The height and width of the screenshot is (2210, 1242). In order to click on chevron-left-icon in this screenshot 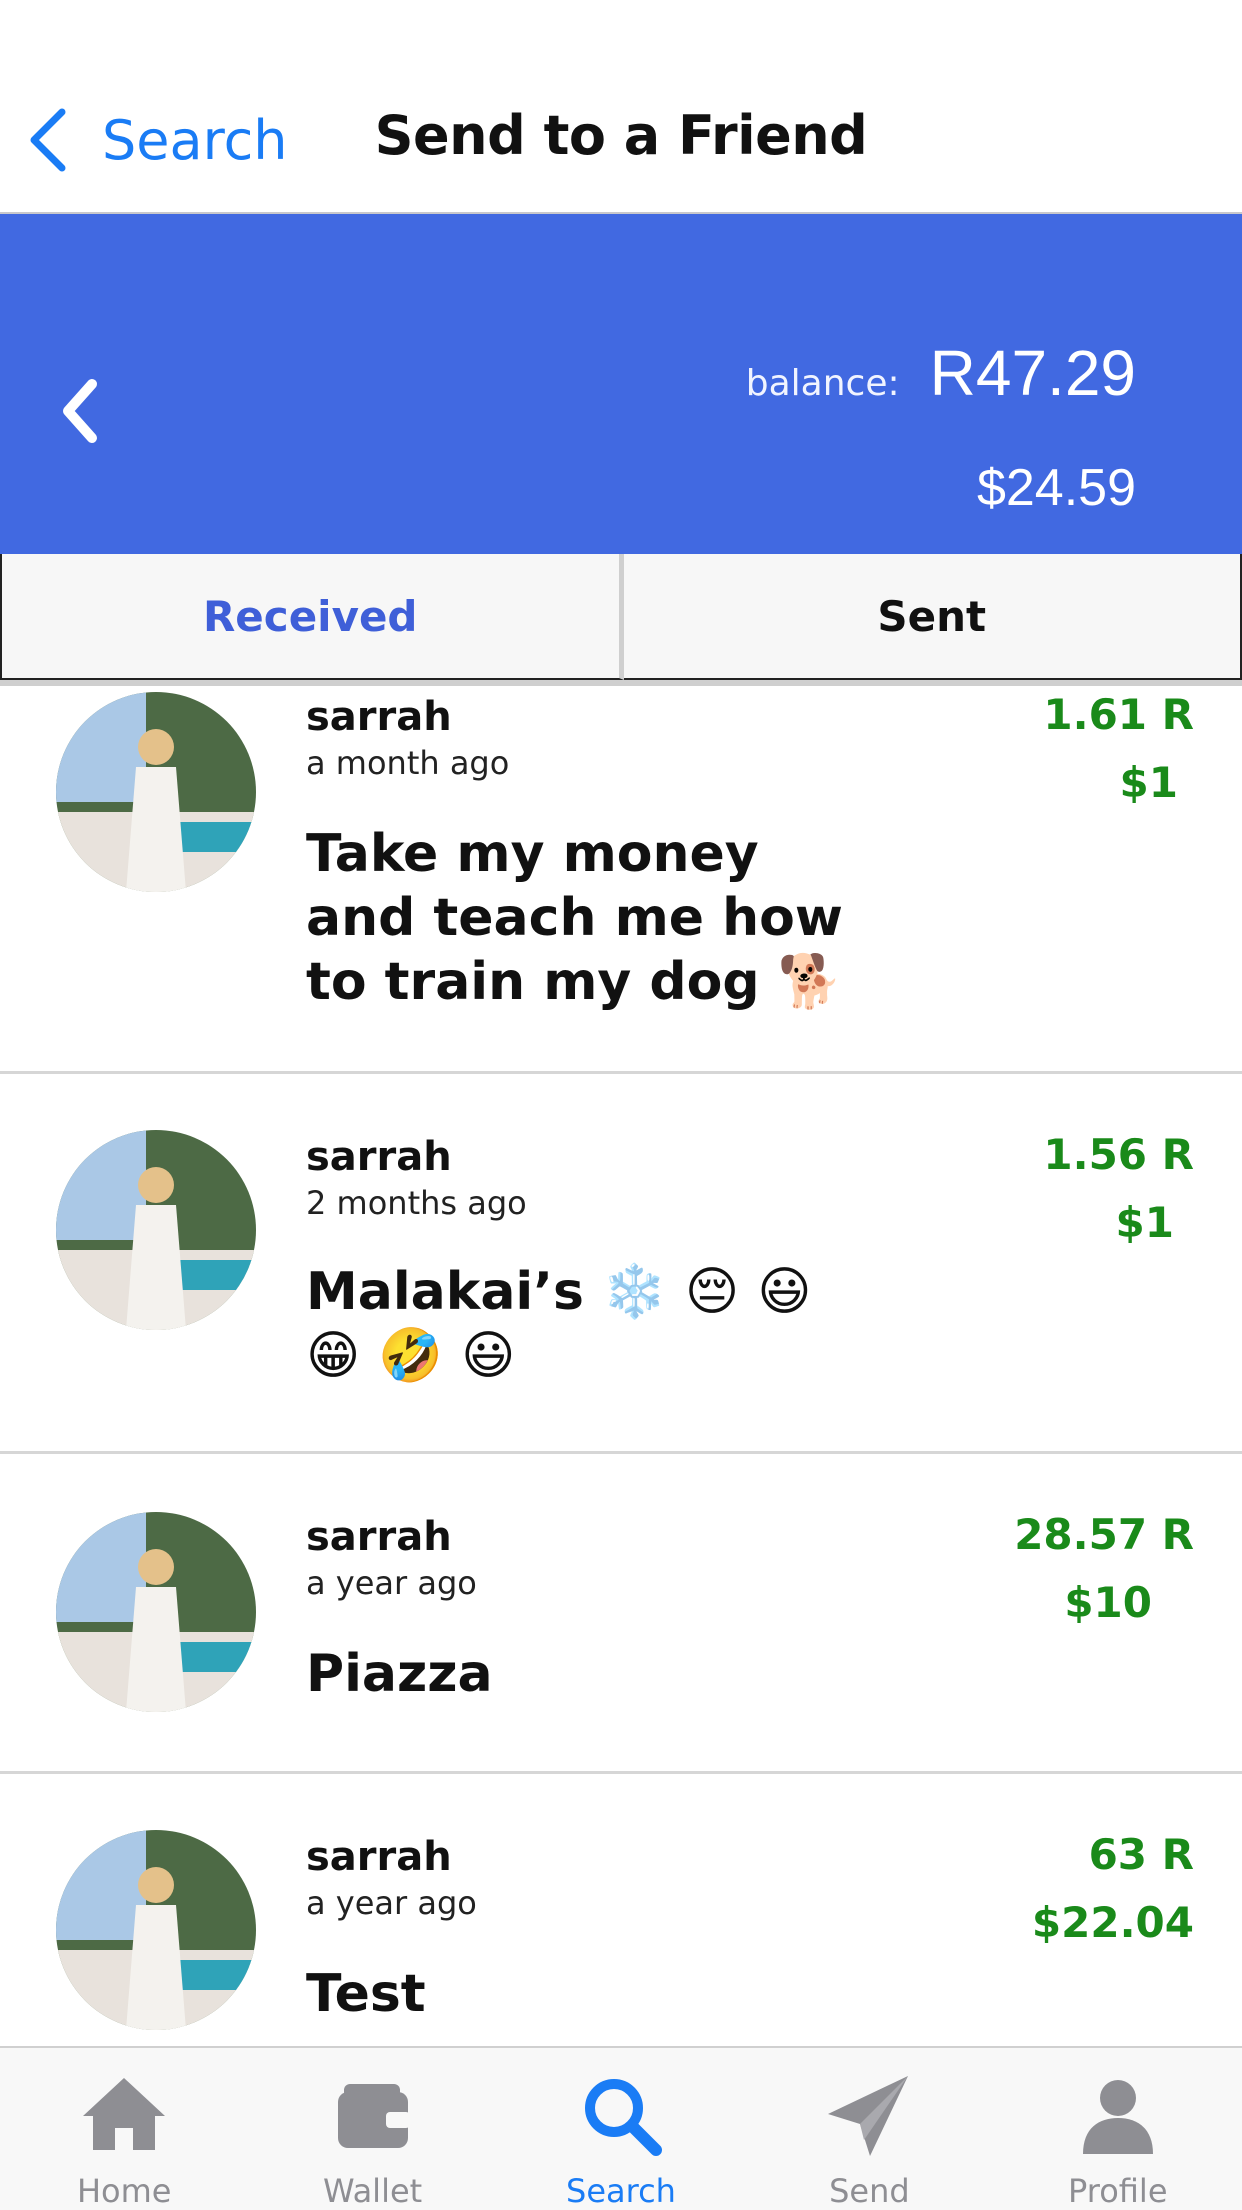, I will do `click(80, 411)`.